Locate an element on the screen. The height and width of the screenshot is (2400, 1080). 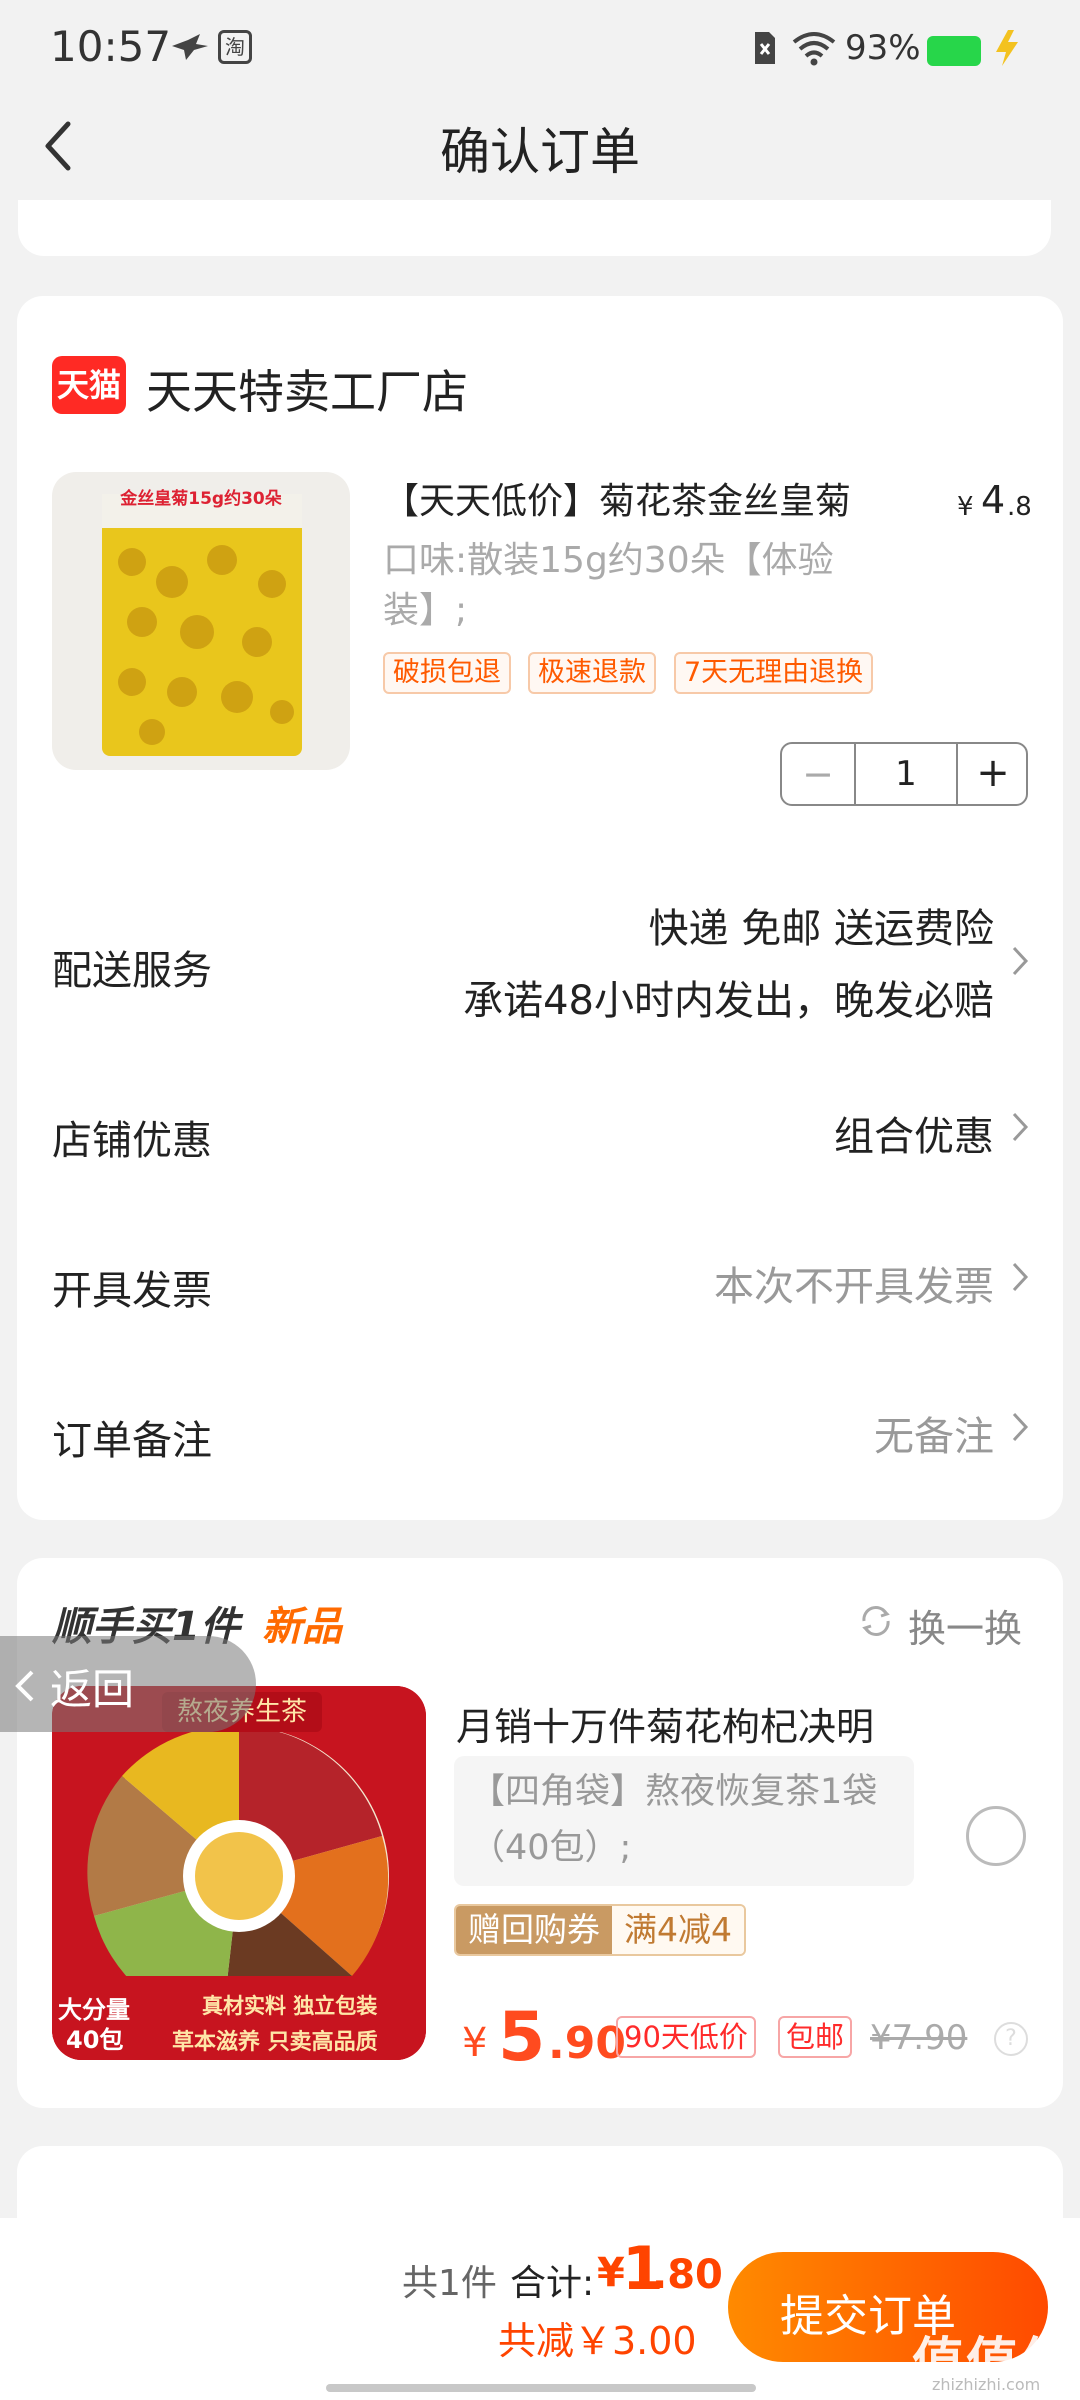
upsell-price-integer: 5 is located at coordinates (522, 2037).